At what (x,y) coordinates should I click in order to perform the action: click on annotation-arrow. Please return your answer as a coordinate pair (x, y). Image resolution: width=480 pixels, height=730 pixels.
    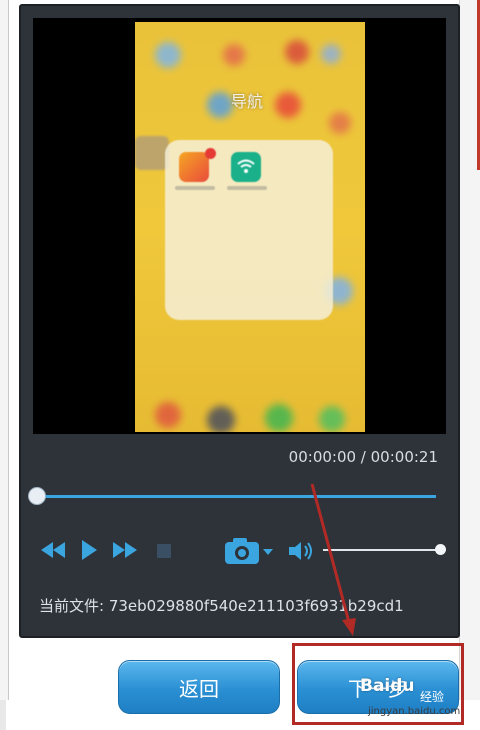
    Looking at the image, I should click on (333, 559).